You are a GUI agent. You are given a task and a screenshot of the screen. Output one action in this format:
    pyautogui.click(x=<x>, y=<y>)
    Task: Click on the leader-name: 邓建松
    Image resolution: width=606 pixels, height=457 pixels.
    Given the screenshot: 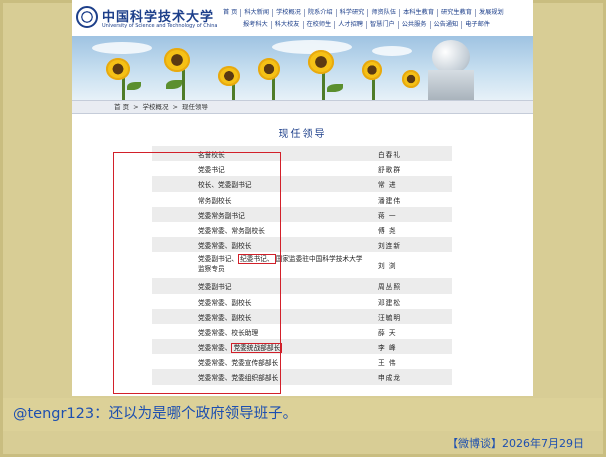 What is the action you would take?
    pyautogui.click(x=390, y=302)
    